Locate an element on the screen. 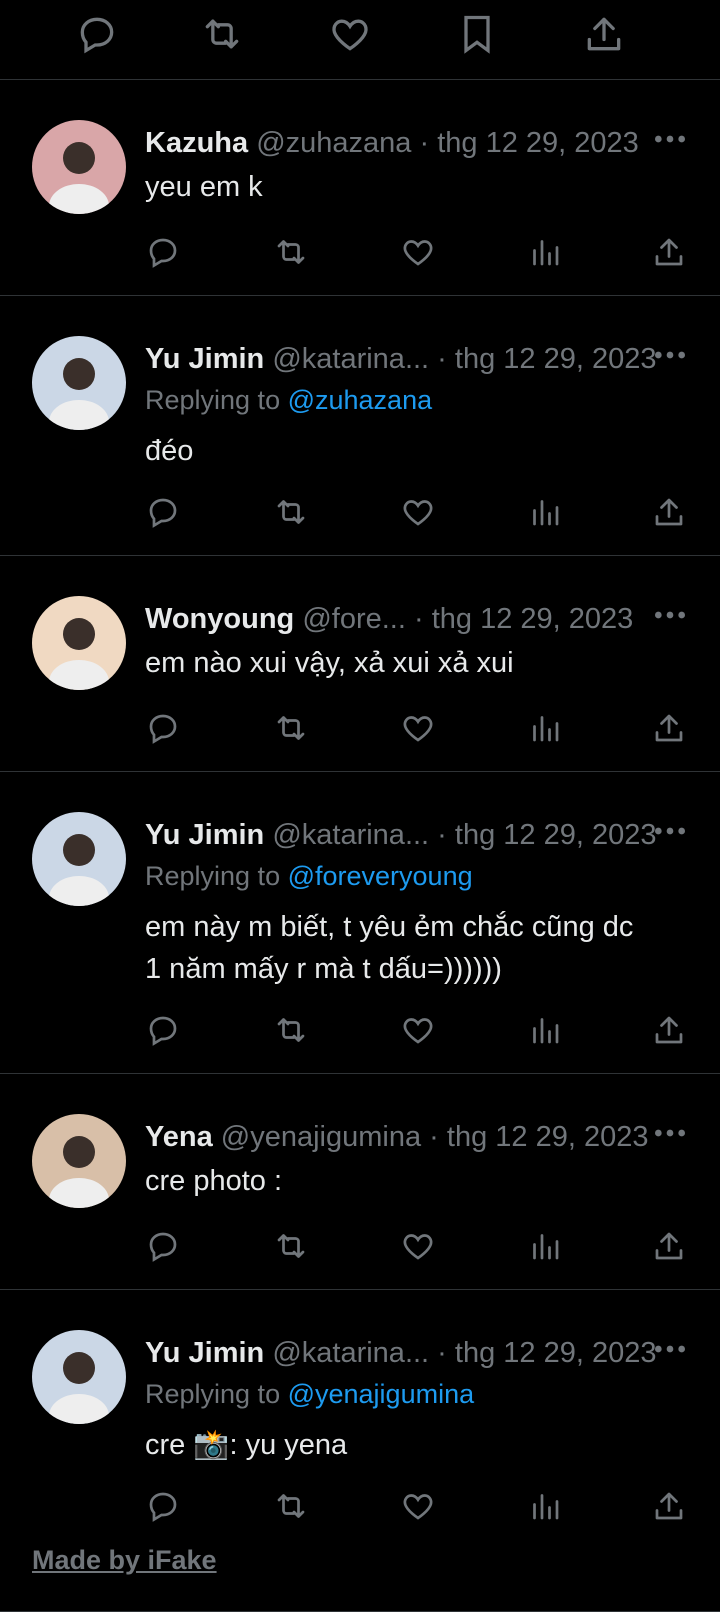 This screenshot has width=720, height=1612. display-name: Wonyoung is located at coordinates (219, 619).